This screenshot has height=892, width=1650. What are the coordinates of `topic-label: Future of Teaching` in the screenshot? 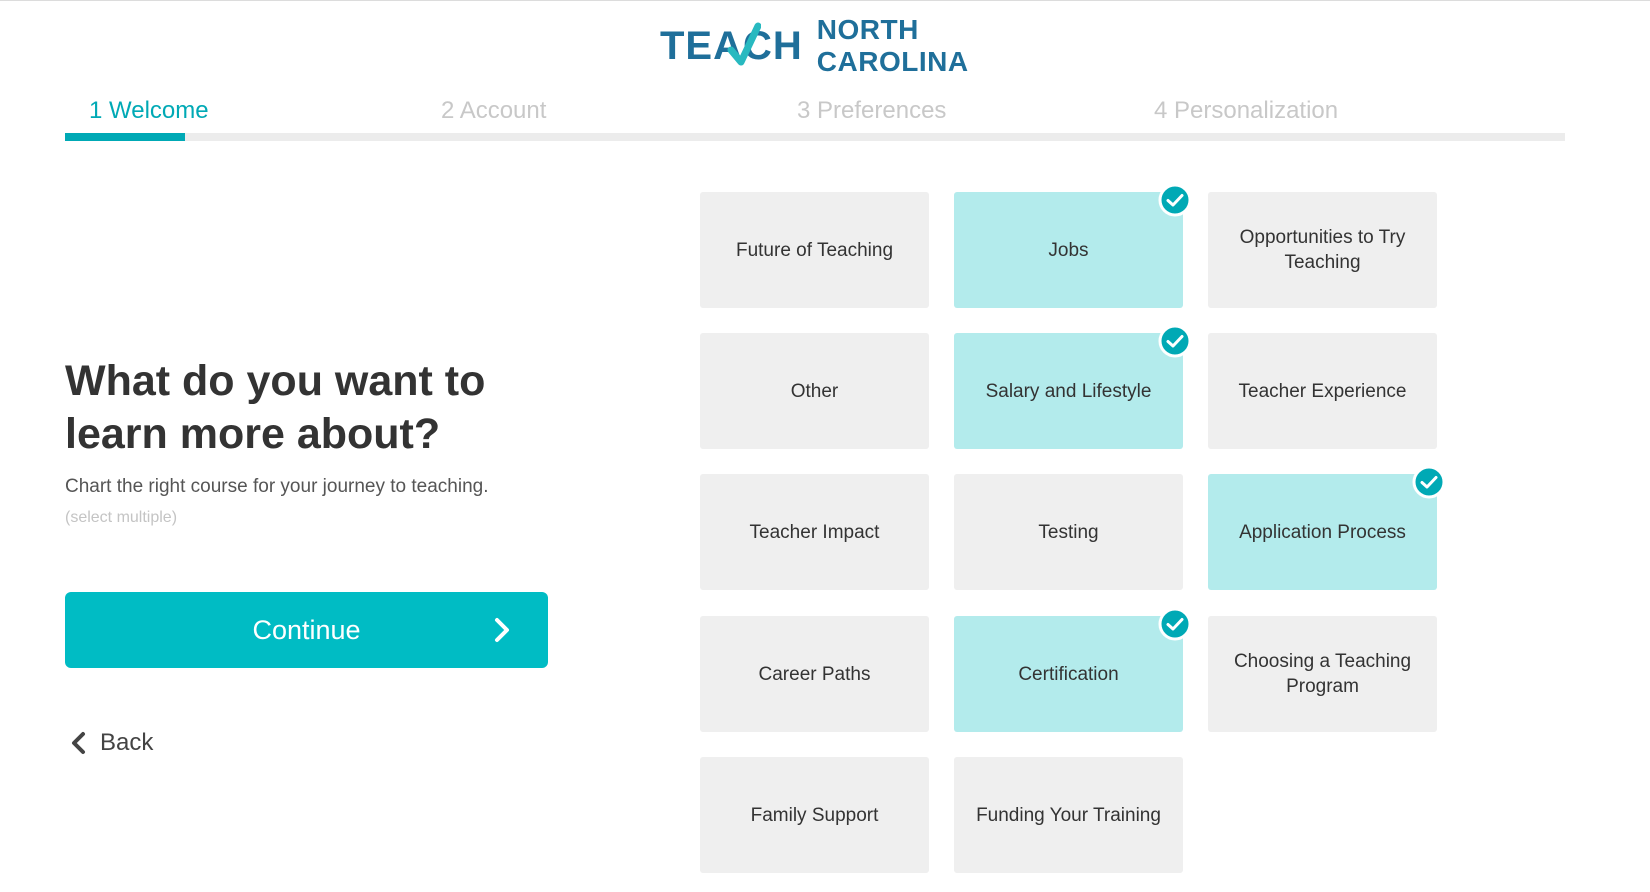 It's located at (814, 250).